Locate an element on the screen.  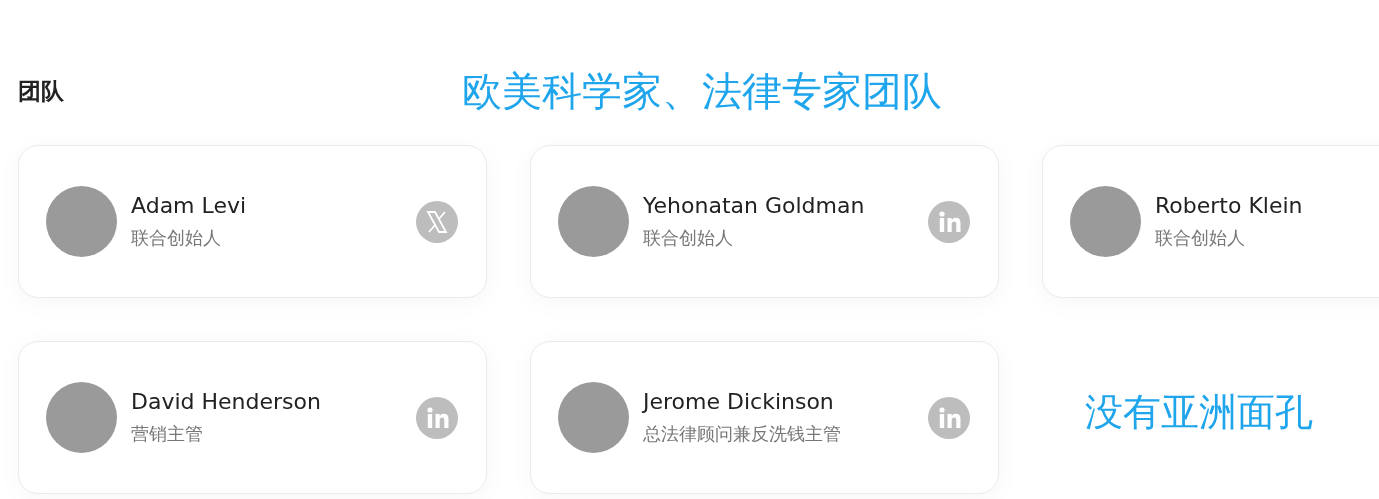
member-name: Yehonatan Goldman is located at coordinates (754, 205).